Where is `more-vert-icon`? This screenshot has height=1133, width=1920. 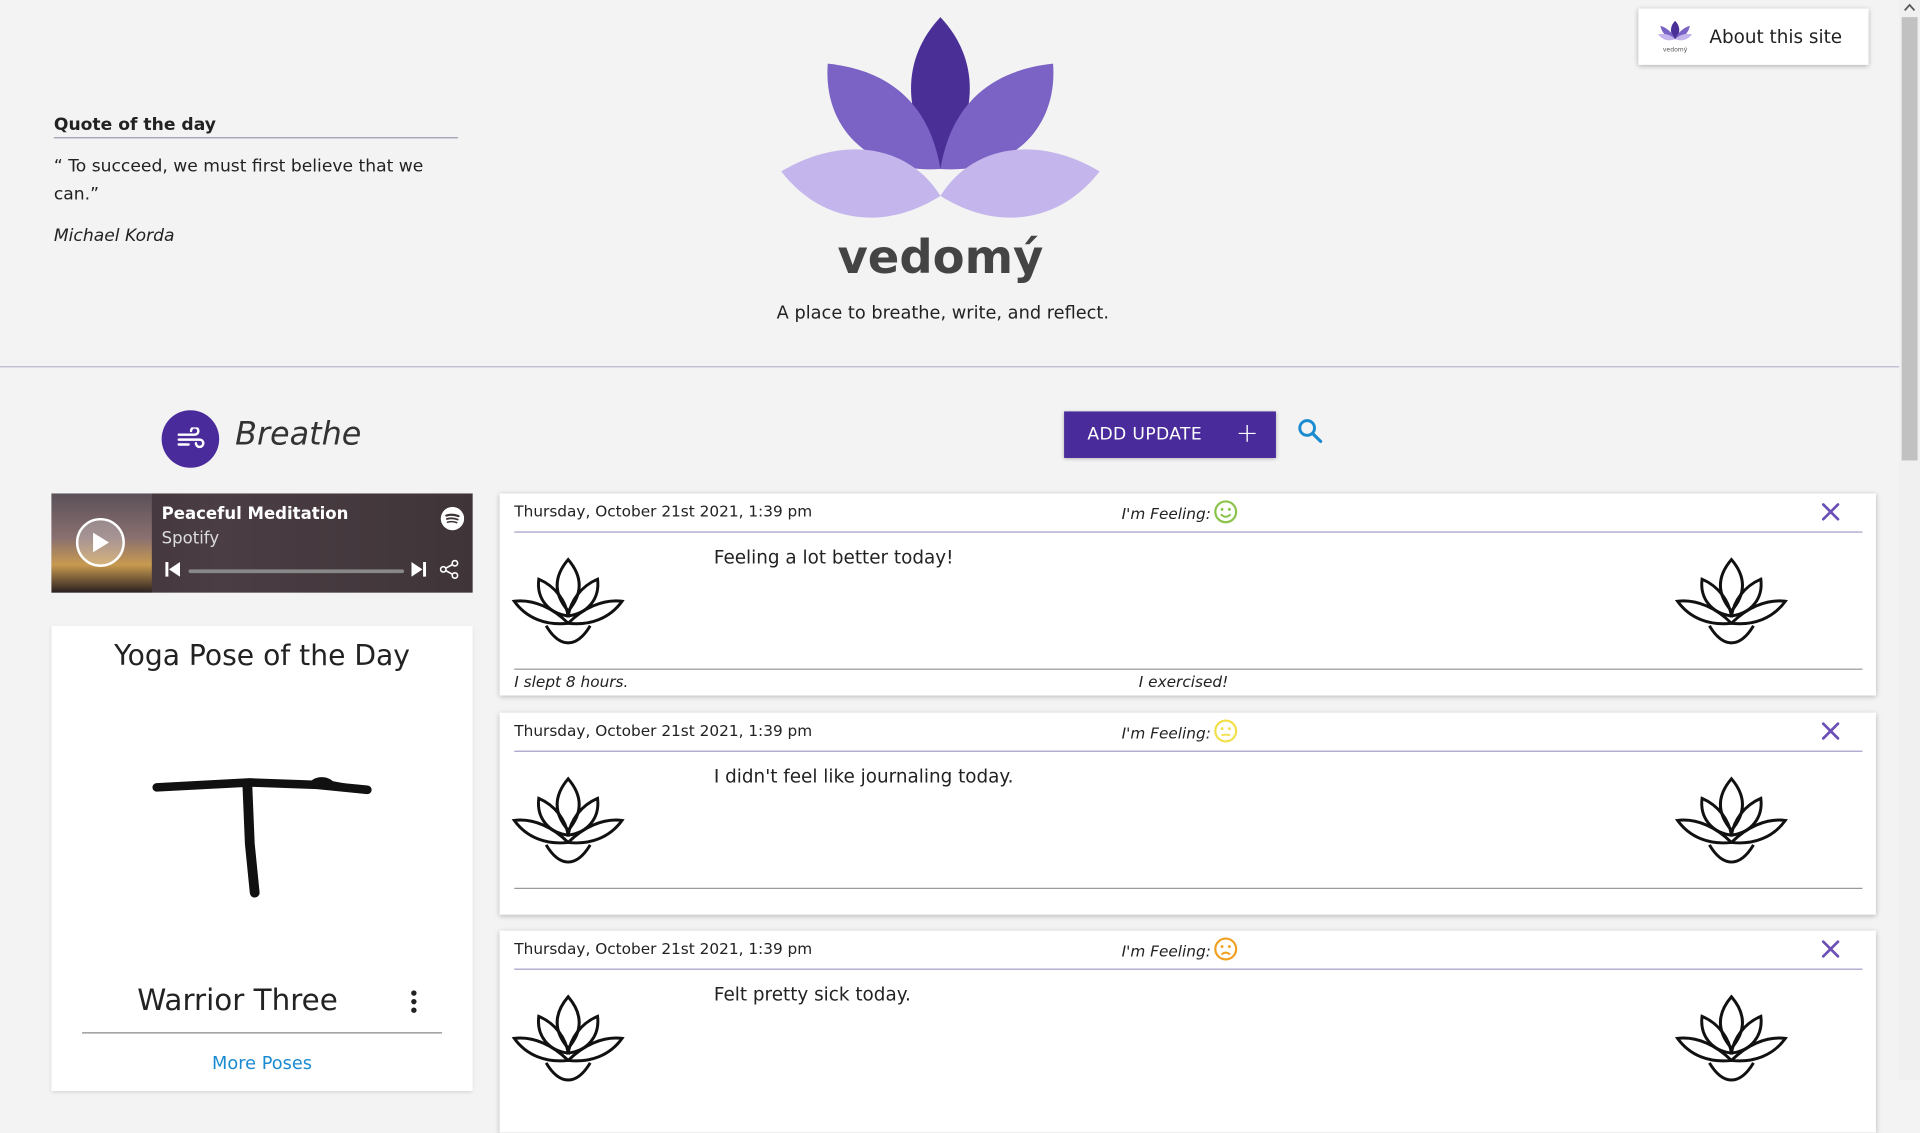
more-vert-icon is located at coordinates (414, 1001).